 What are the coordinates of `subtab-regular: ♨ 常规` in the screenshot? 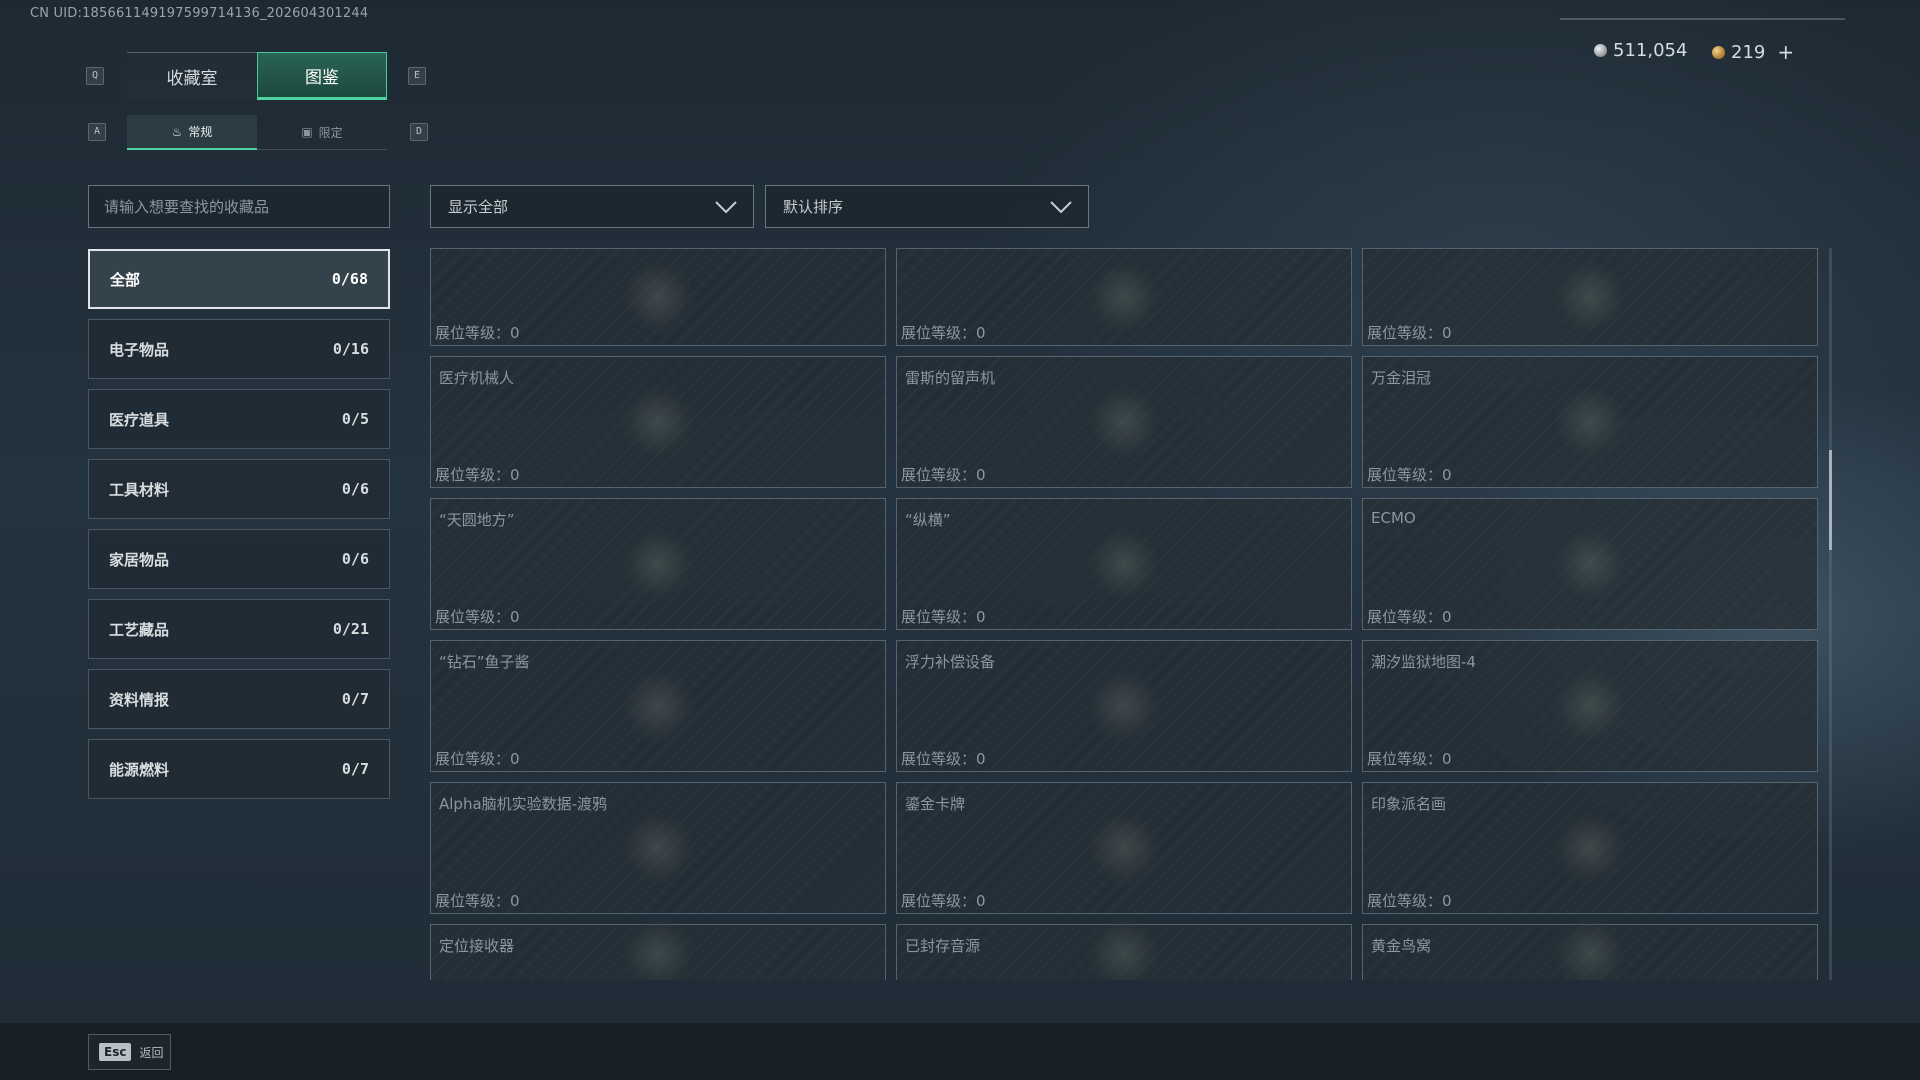 It's located at (192, 132).